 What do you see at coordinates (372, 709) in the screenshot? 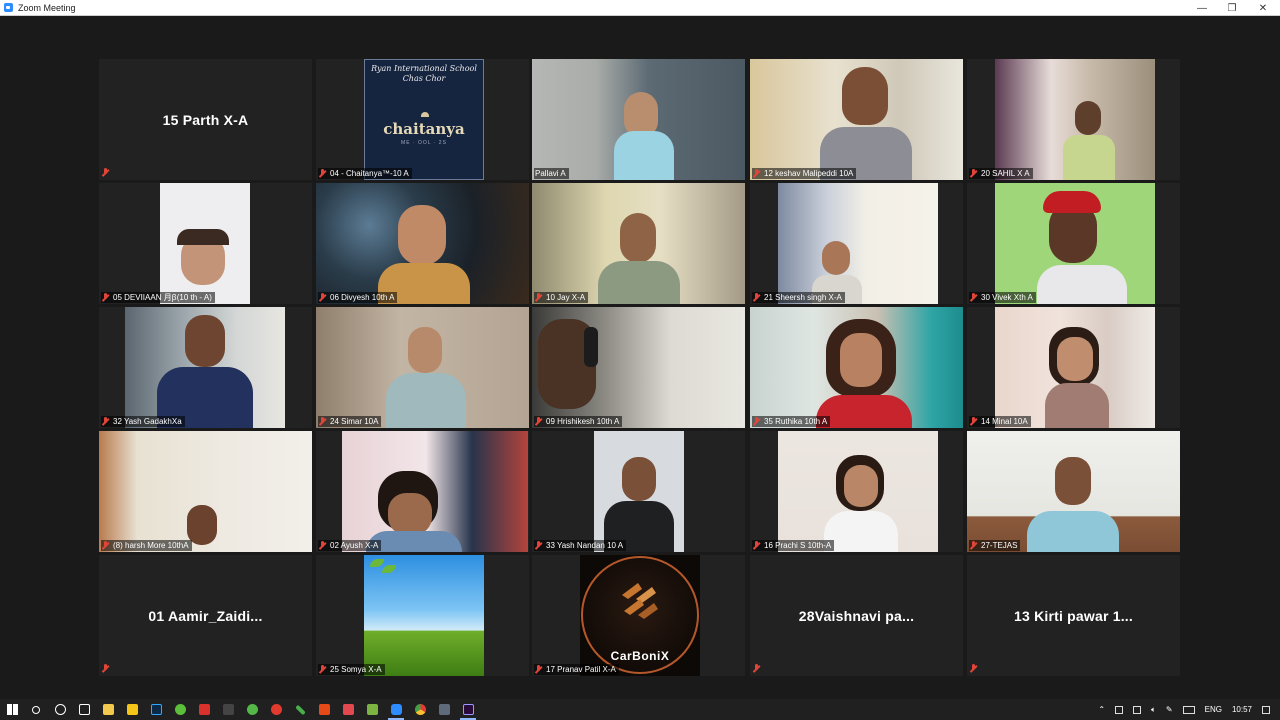
I see `android-studio-icon` at bounding box center [372, 709].